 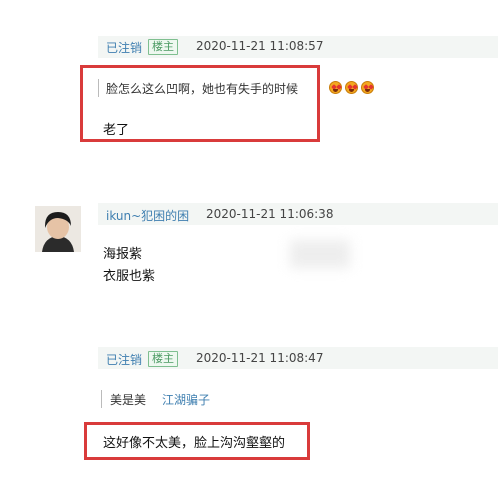 What do you see at coordinates (129, 276) in the screenshot?
I see `comment-line: 衣服也紫` at bounding box center [129, 276].